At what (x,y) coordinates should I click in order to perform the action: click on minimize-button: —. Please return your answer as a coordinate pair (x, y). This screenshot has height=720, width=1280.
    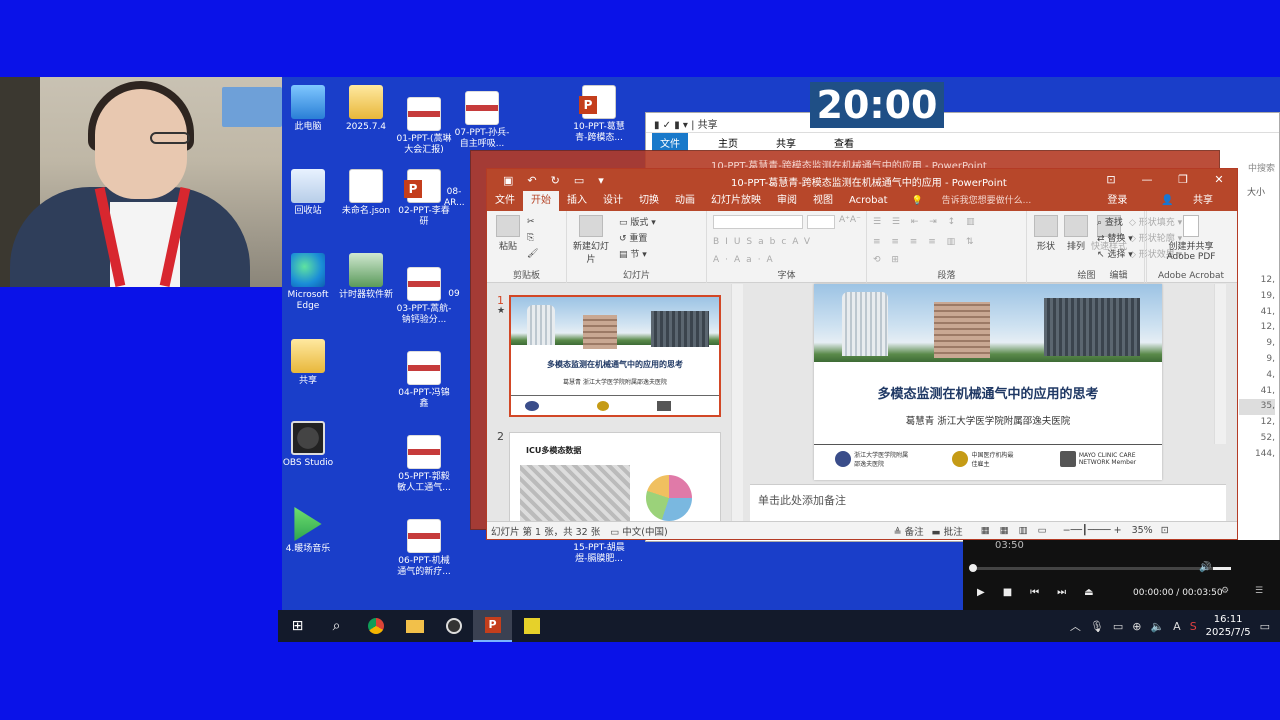
    Looking at the image, I should click on (1147, 180).